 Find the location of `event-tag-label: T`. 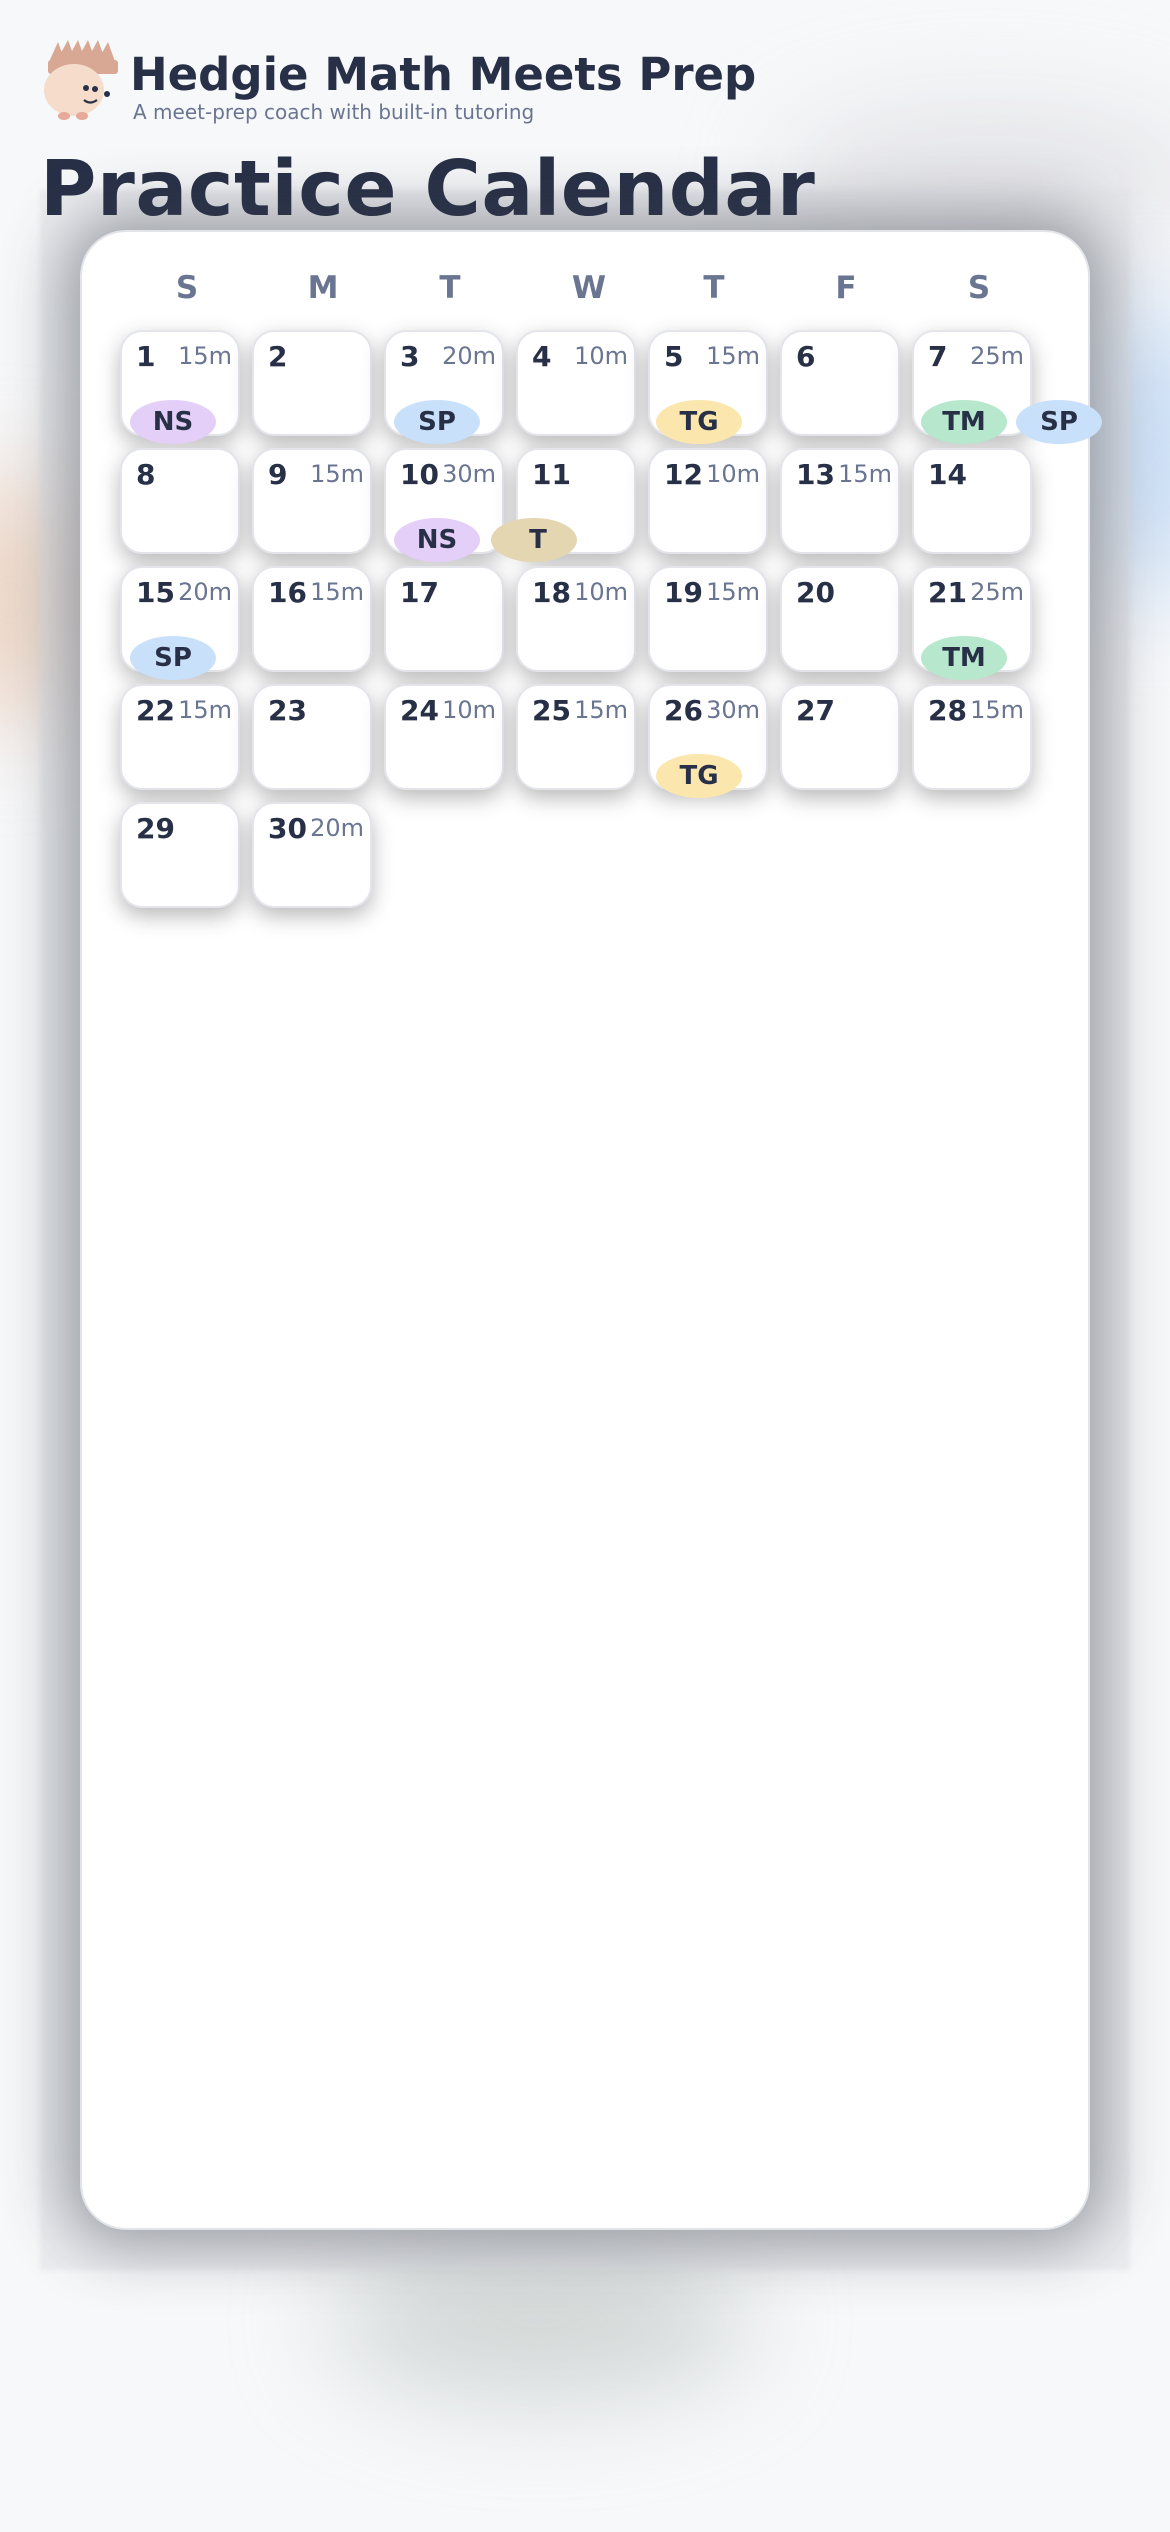

event-tag-label: T is located at coordinates (538, 540).